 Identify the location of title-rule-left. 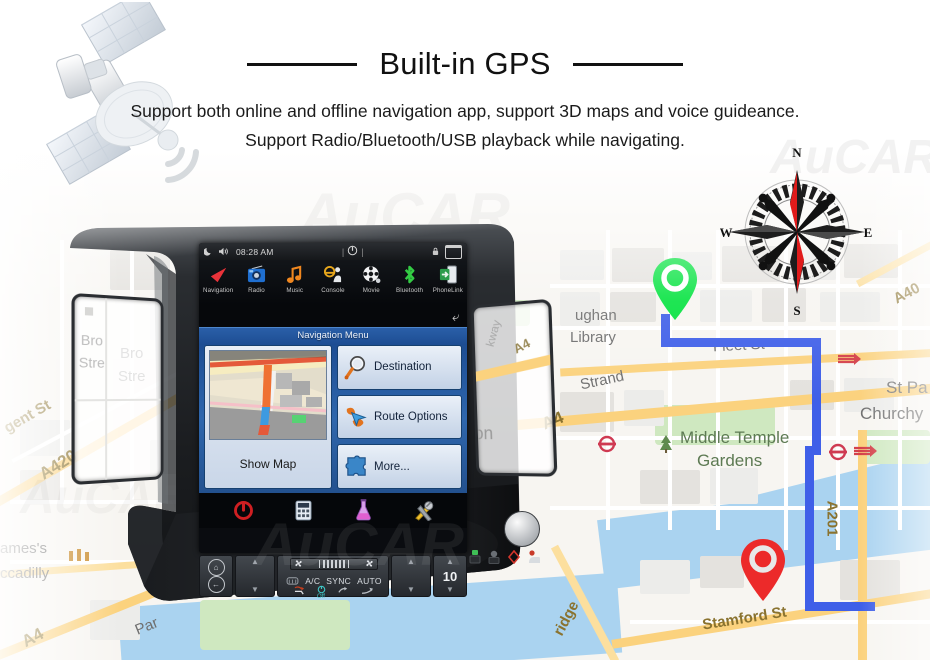
(302, 64).